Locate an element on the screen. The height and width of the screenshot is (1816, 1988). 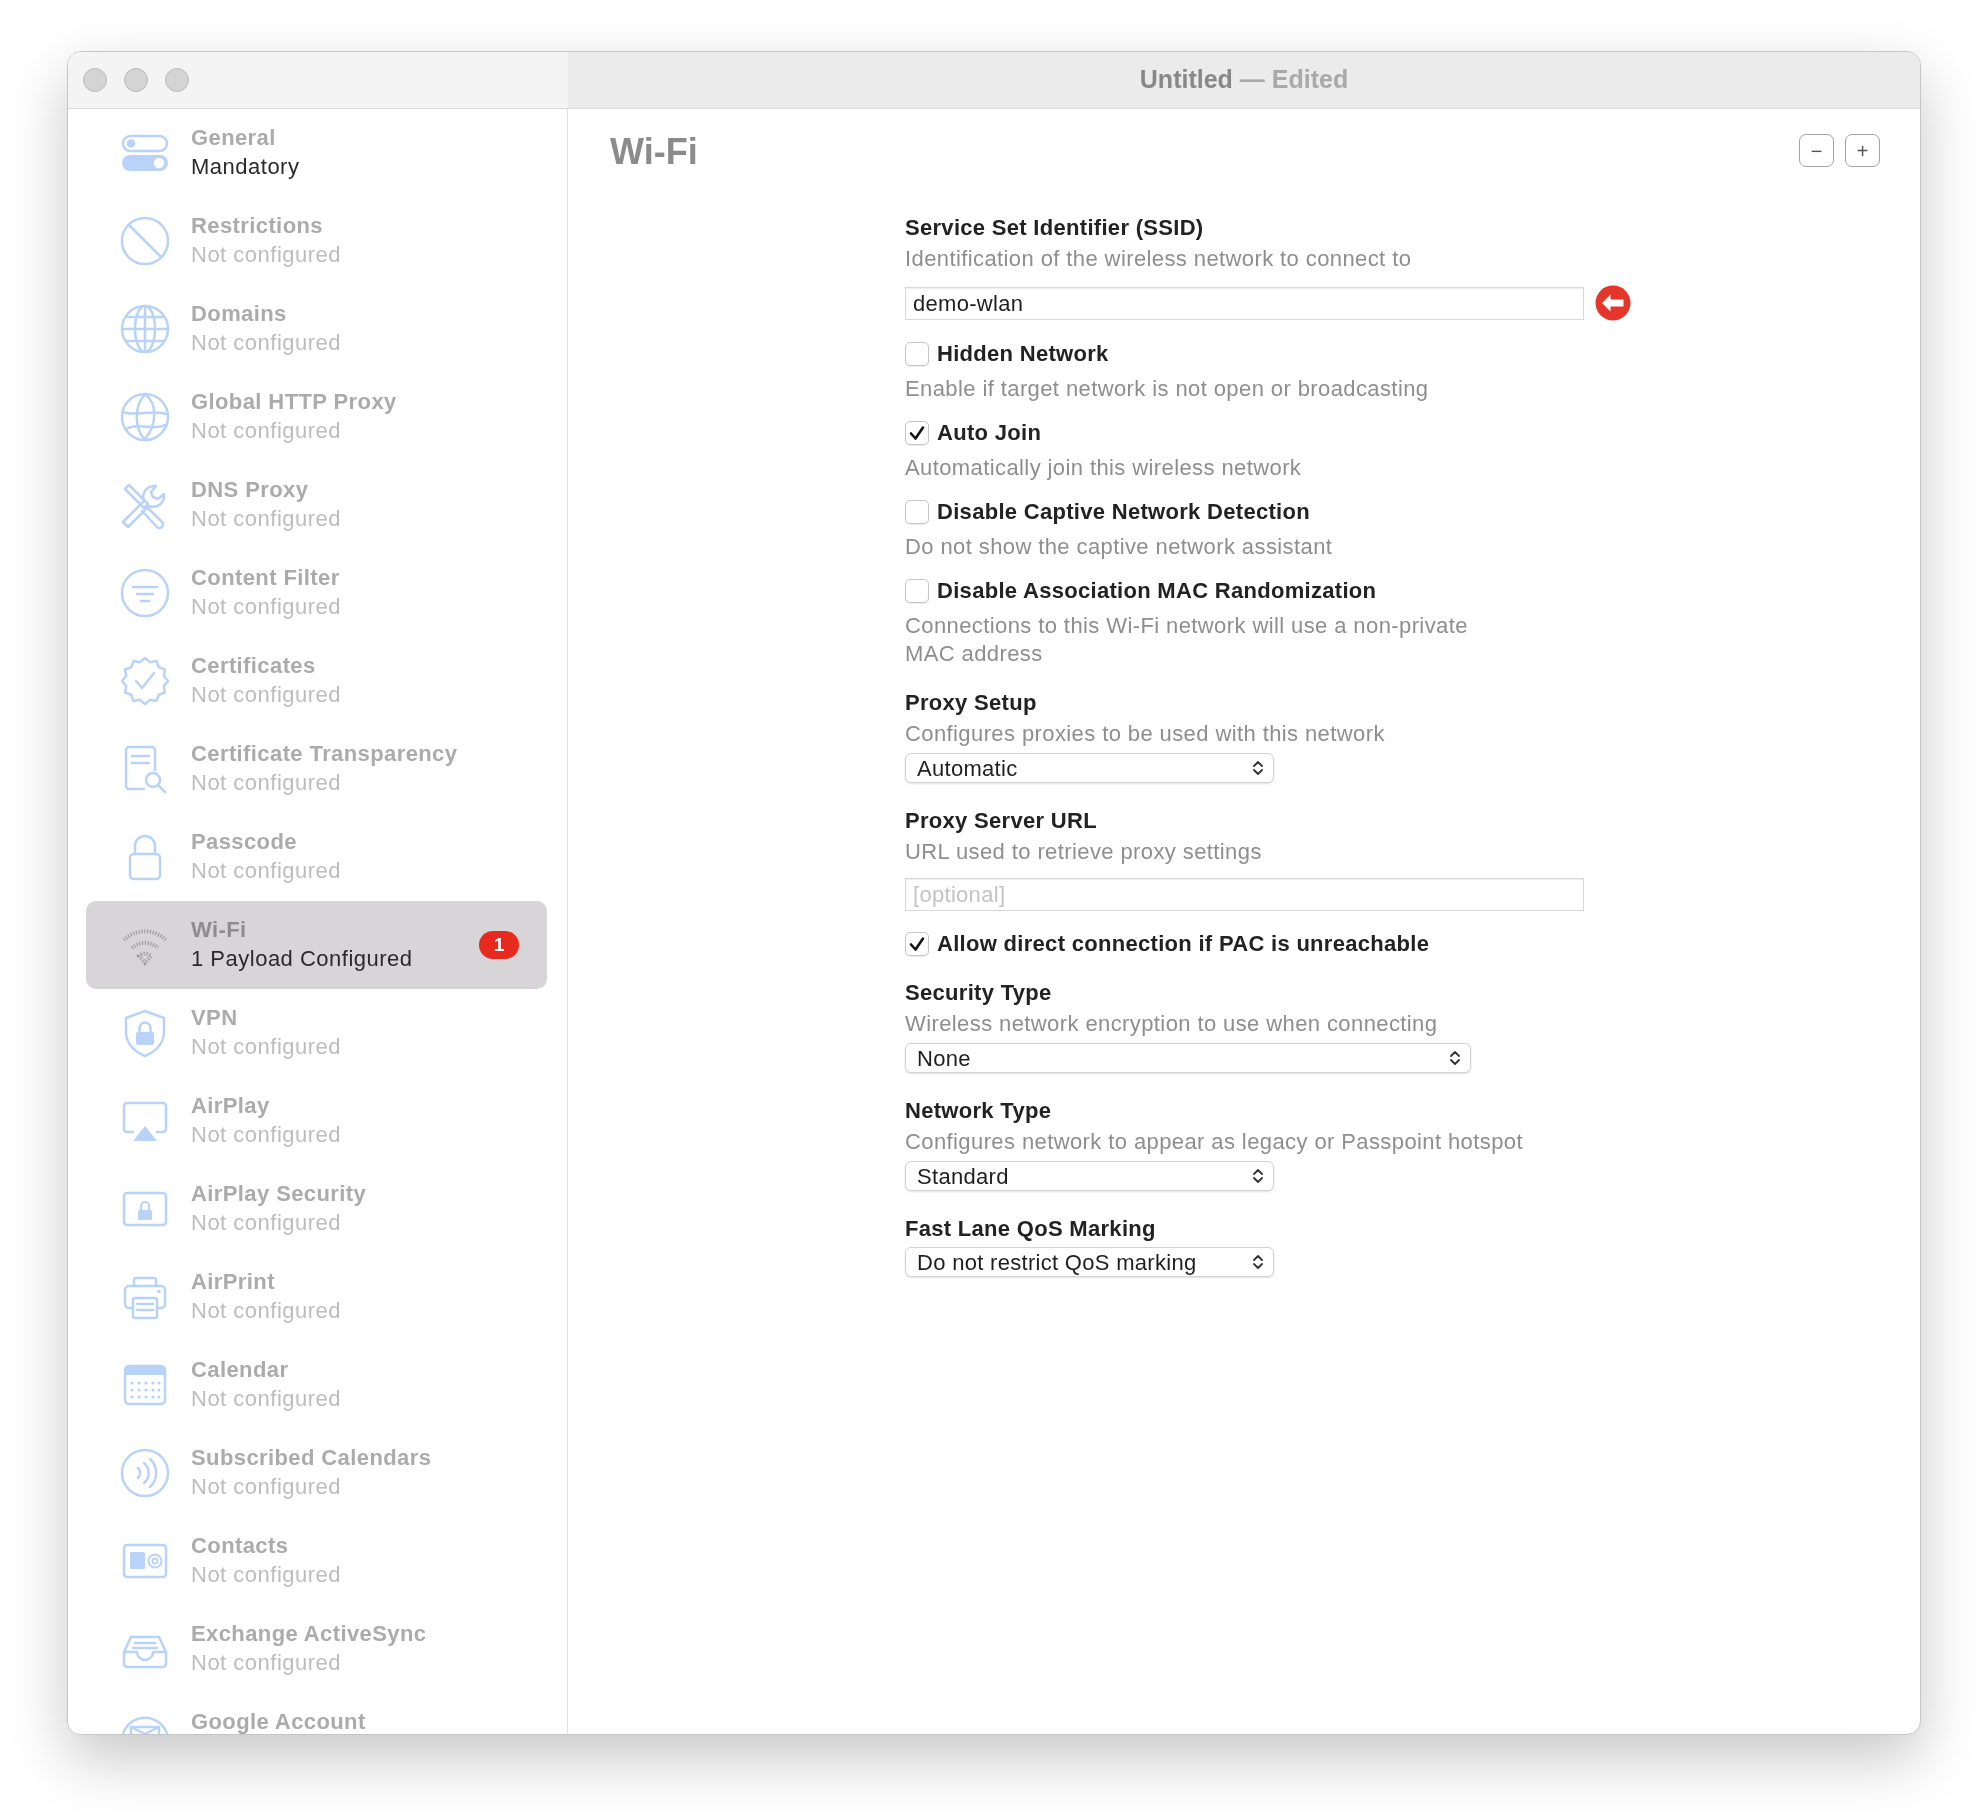
sidebar-item: General Mandatory is located at coordinates (316, 153).